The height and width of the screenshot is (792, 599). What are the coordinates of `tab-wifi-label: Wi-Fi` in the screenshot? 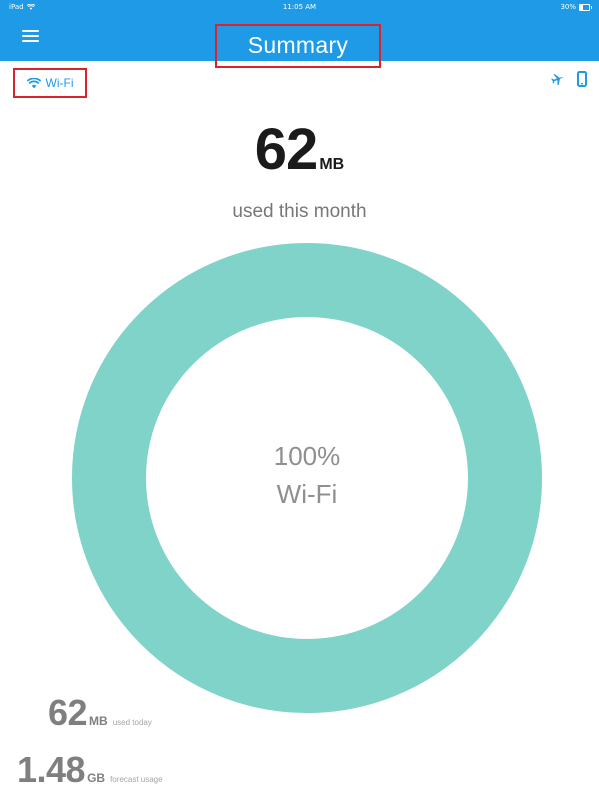 It's located at (59, 83).